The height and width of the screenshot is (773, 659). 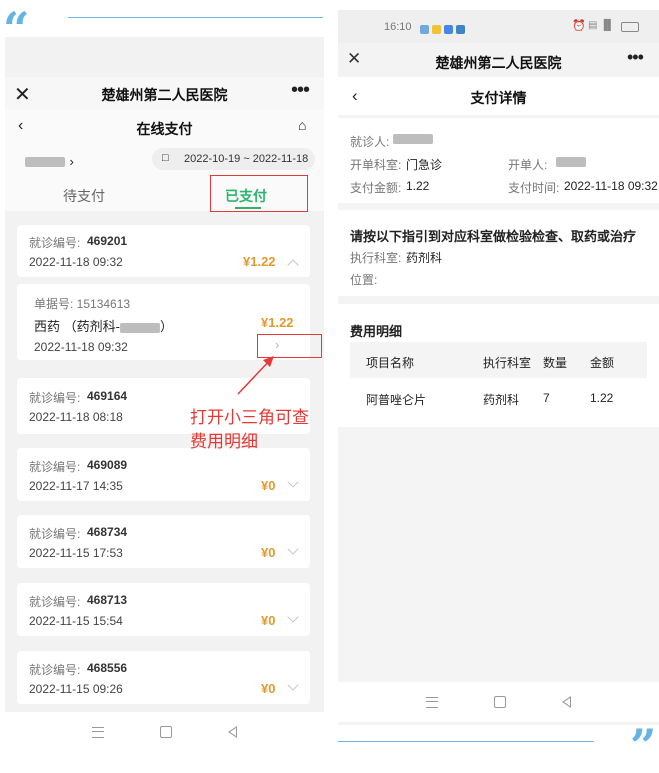 What do you see at coordinates (164, 193) in the screenshot?
I see `tab-bar: 待支付 已支付` at bounding box center [164, 193].